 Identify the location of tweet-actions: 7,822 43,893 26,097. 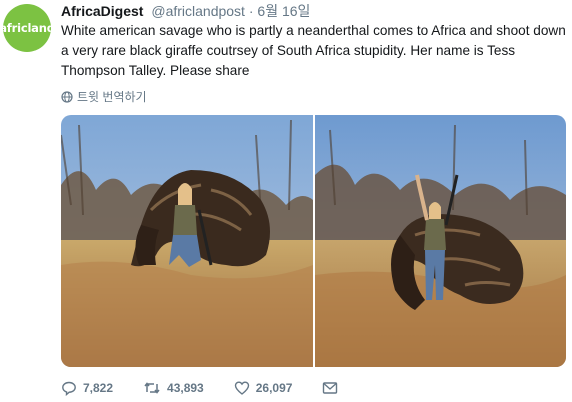
(214, 388).